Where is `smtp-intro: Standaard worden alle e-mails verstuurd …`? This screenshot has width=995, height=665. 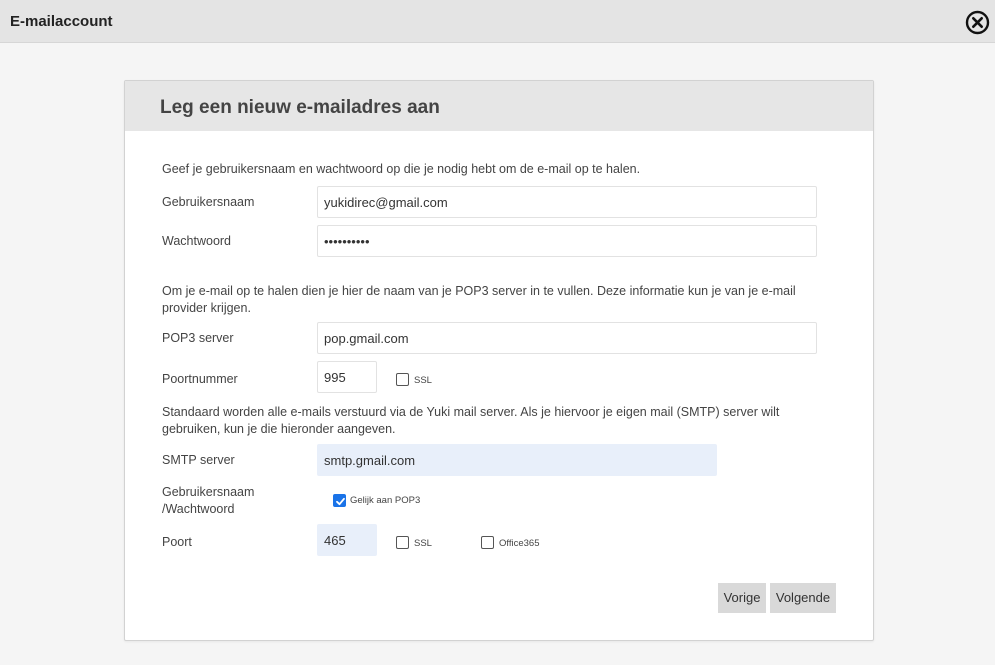 smtp-intro: Standaard worden alle e-mails verstuurd … is located at coordinates (471, 420).